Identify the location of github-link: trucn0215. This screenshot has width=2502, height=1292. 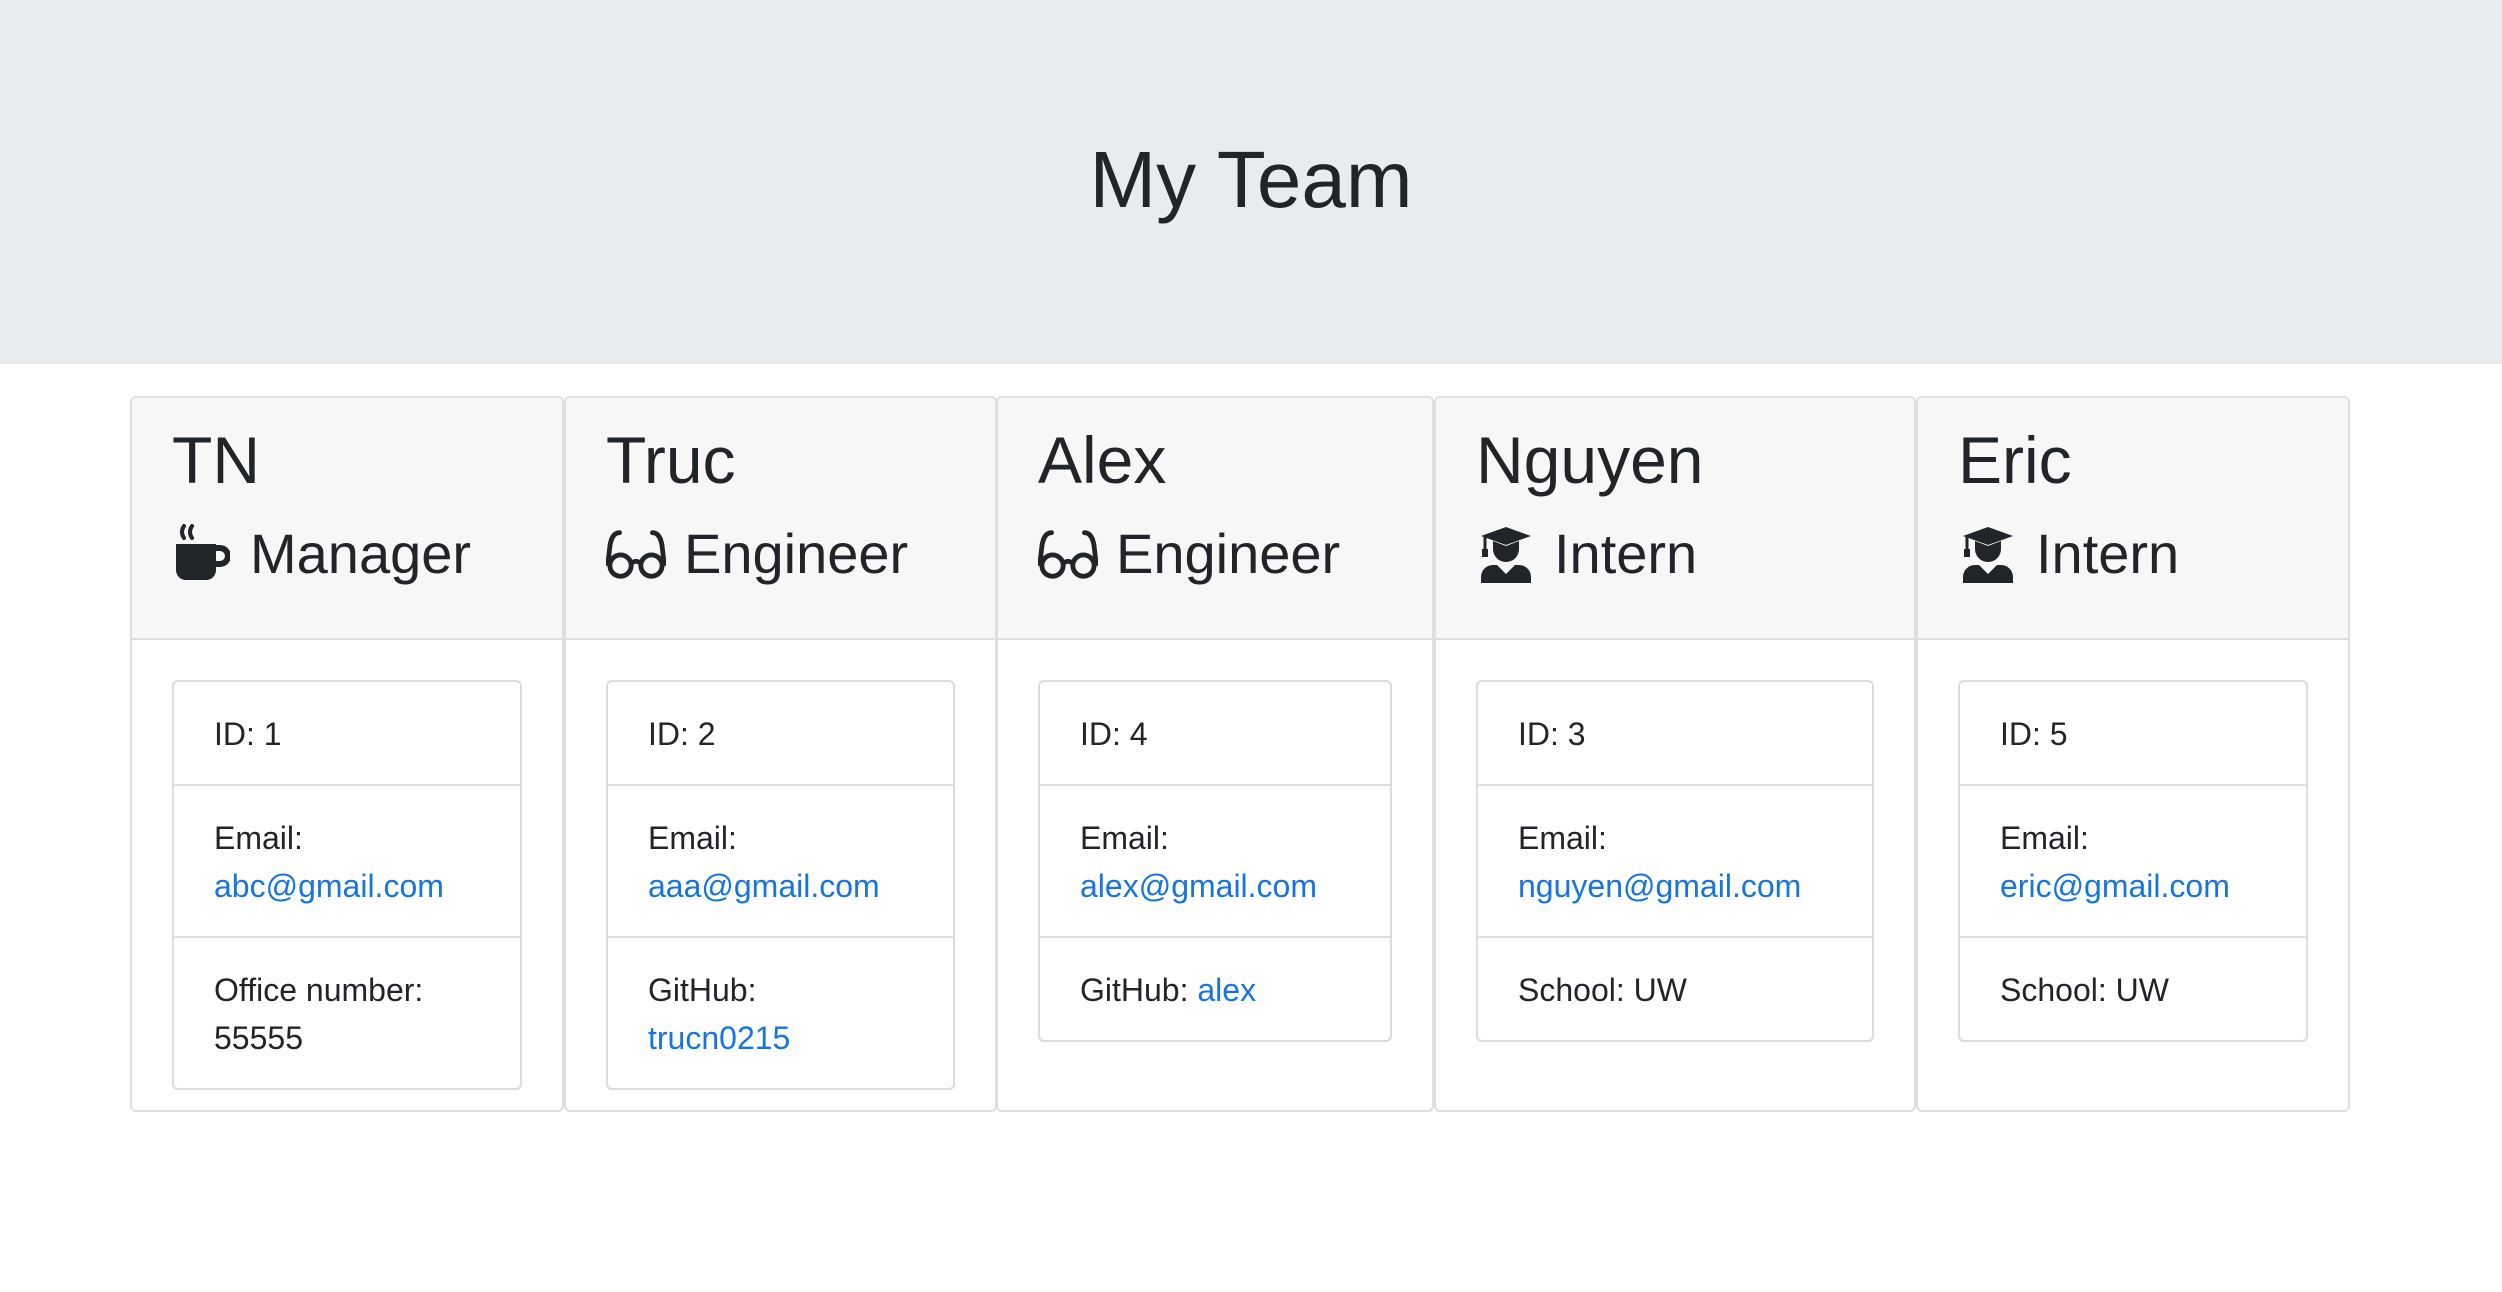
(719, 1038).